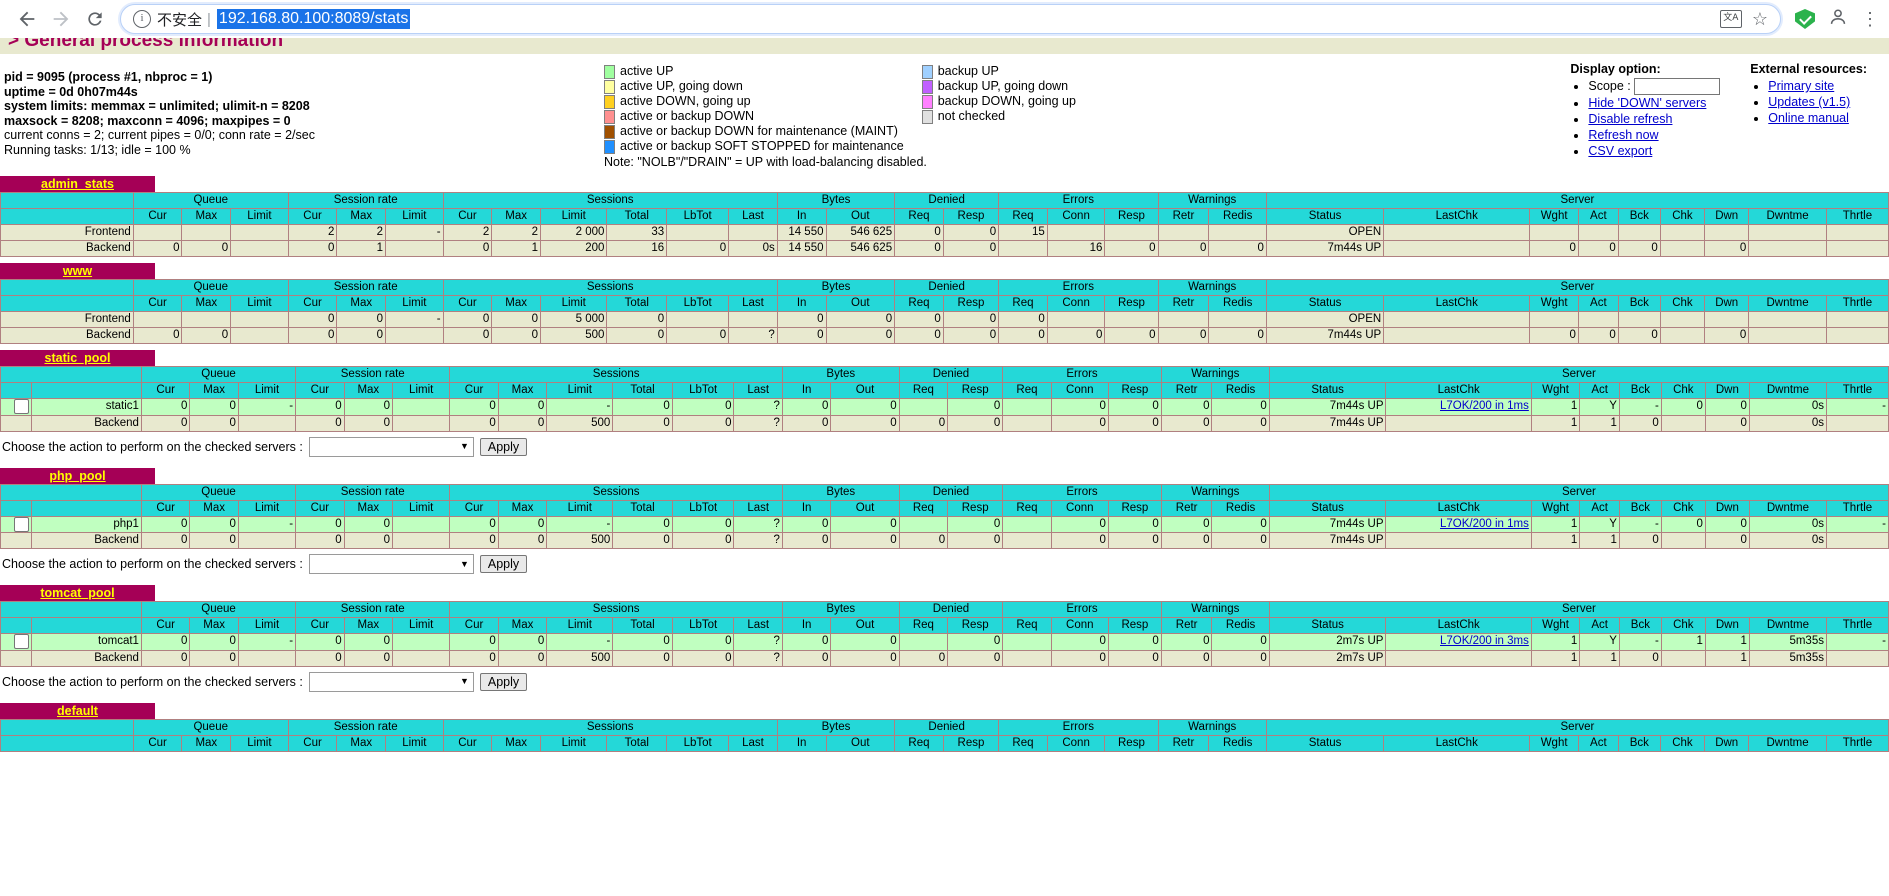 The height and width of the screenshot is (896, 1889). What do you see at coordinates (1805, 19) in the screenshot?
I see `extension-icon` at bounding box center [1805, 19].